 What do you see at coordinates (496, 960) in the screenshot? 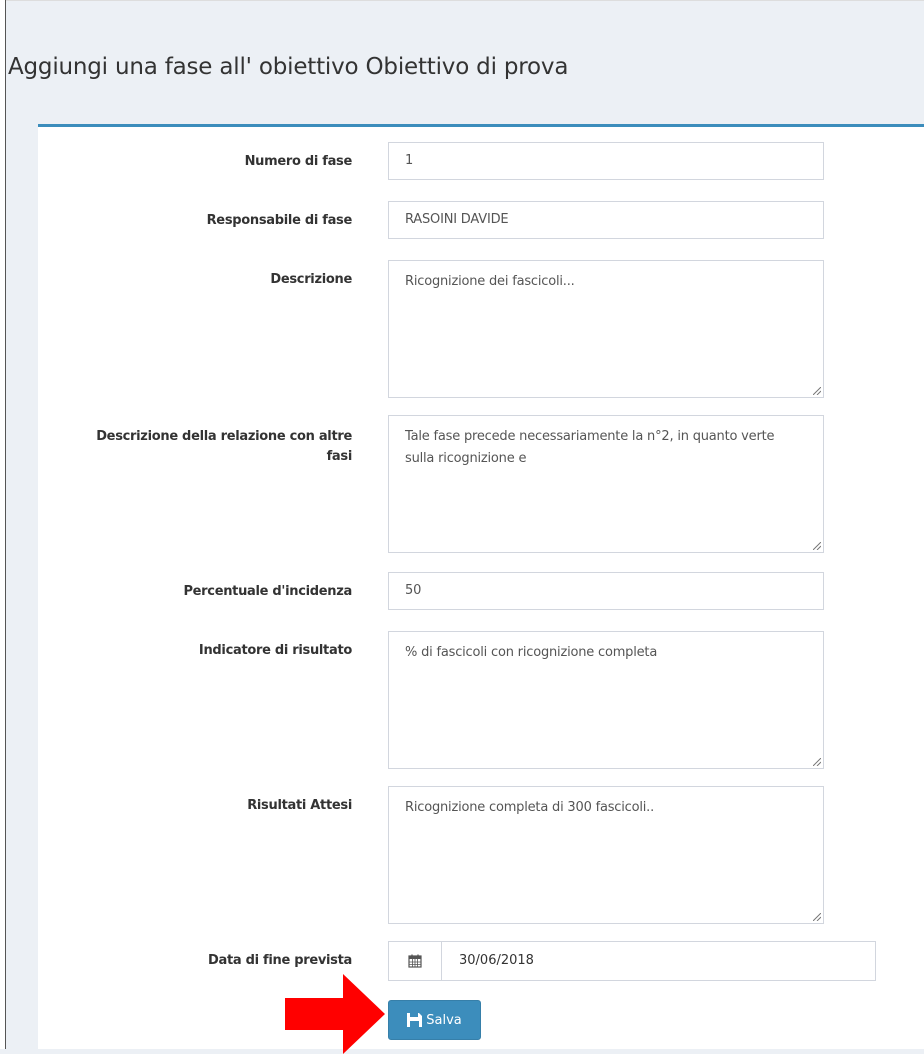
I see `data-fine-value: 30/06/2018` at bounding box center [496, 960].